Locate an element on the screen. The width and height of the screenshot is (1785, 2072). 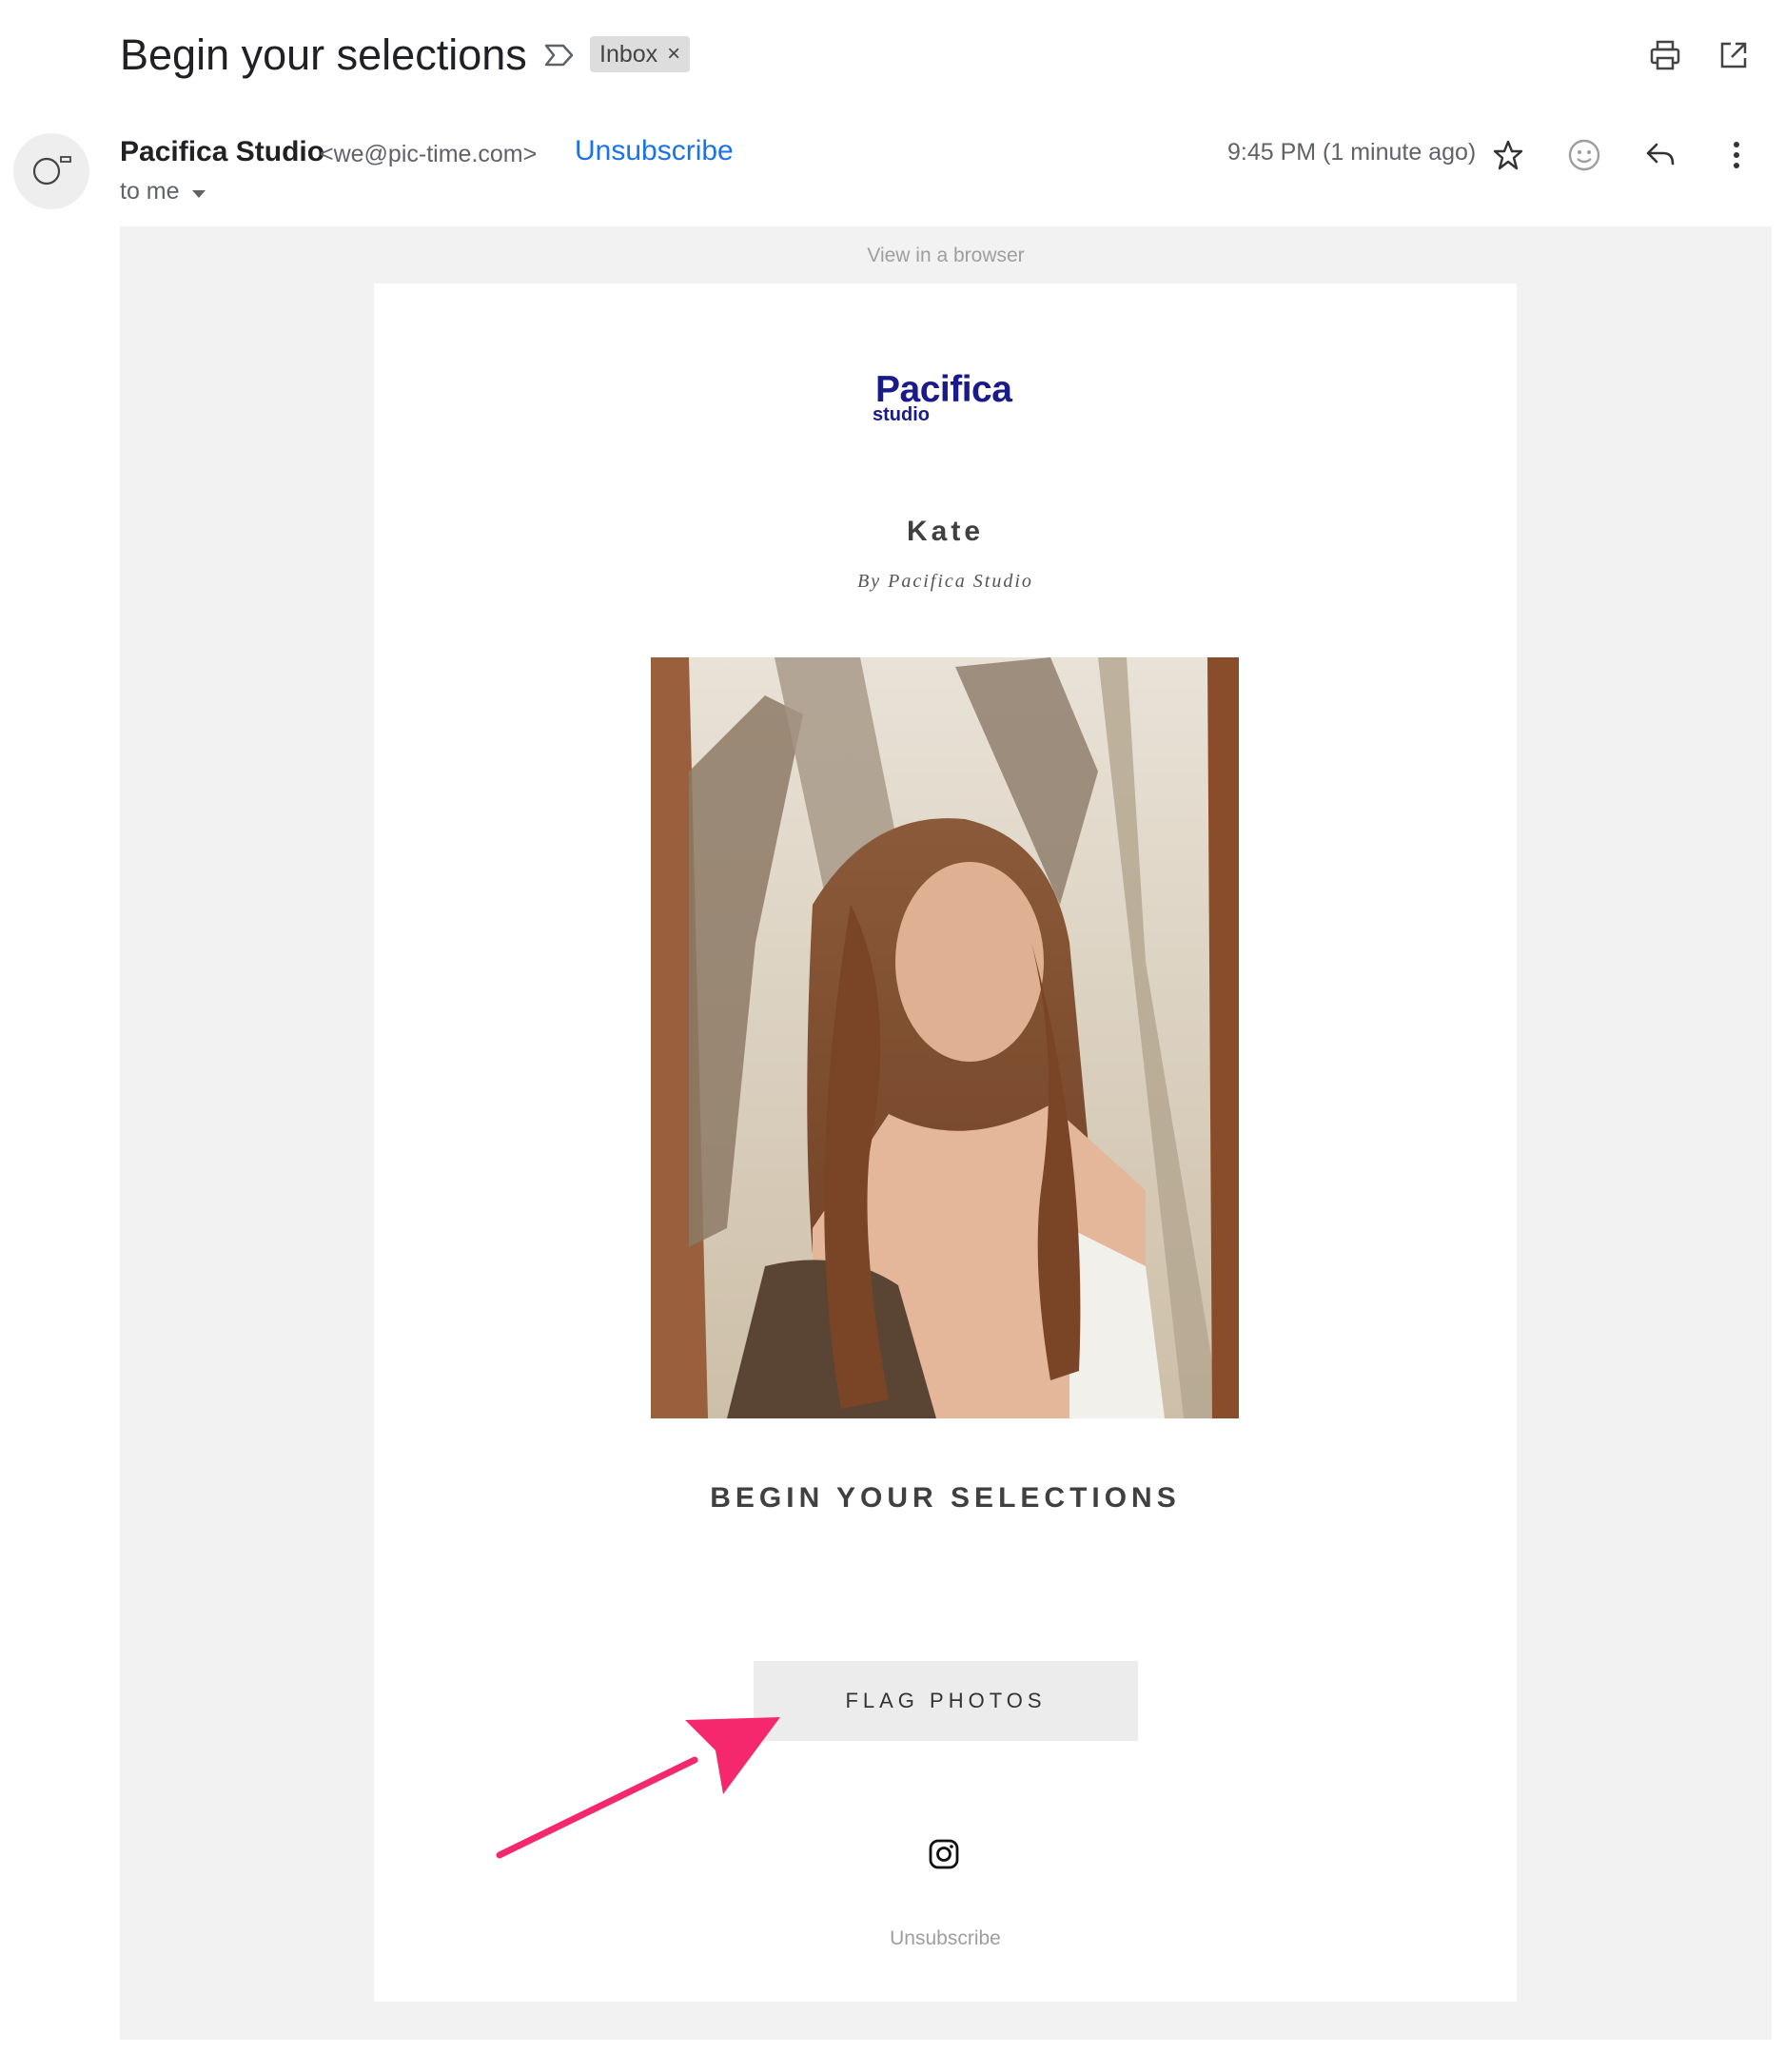
inbox-label-chip: Inbox × is located at coordinates (640, 54).